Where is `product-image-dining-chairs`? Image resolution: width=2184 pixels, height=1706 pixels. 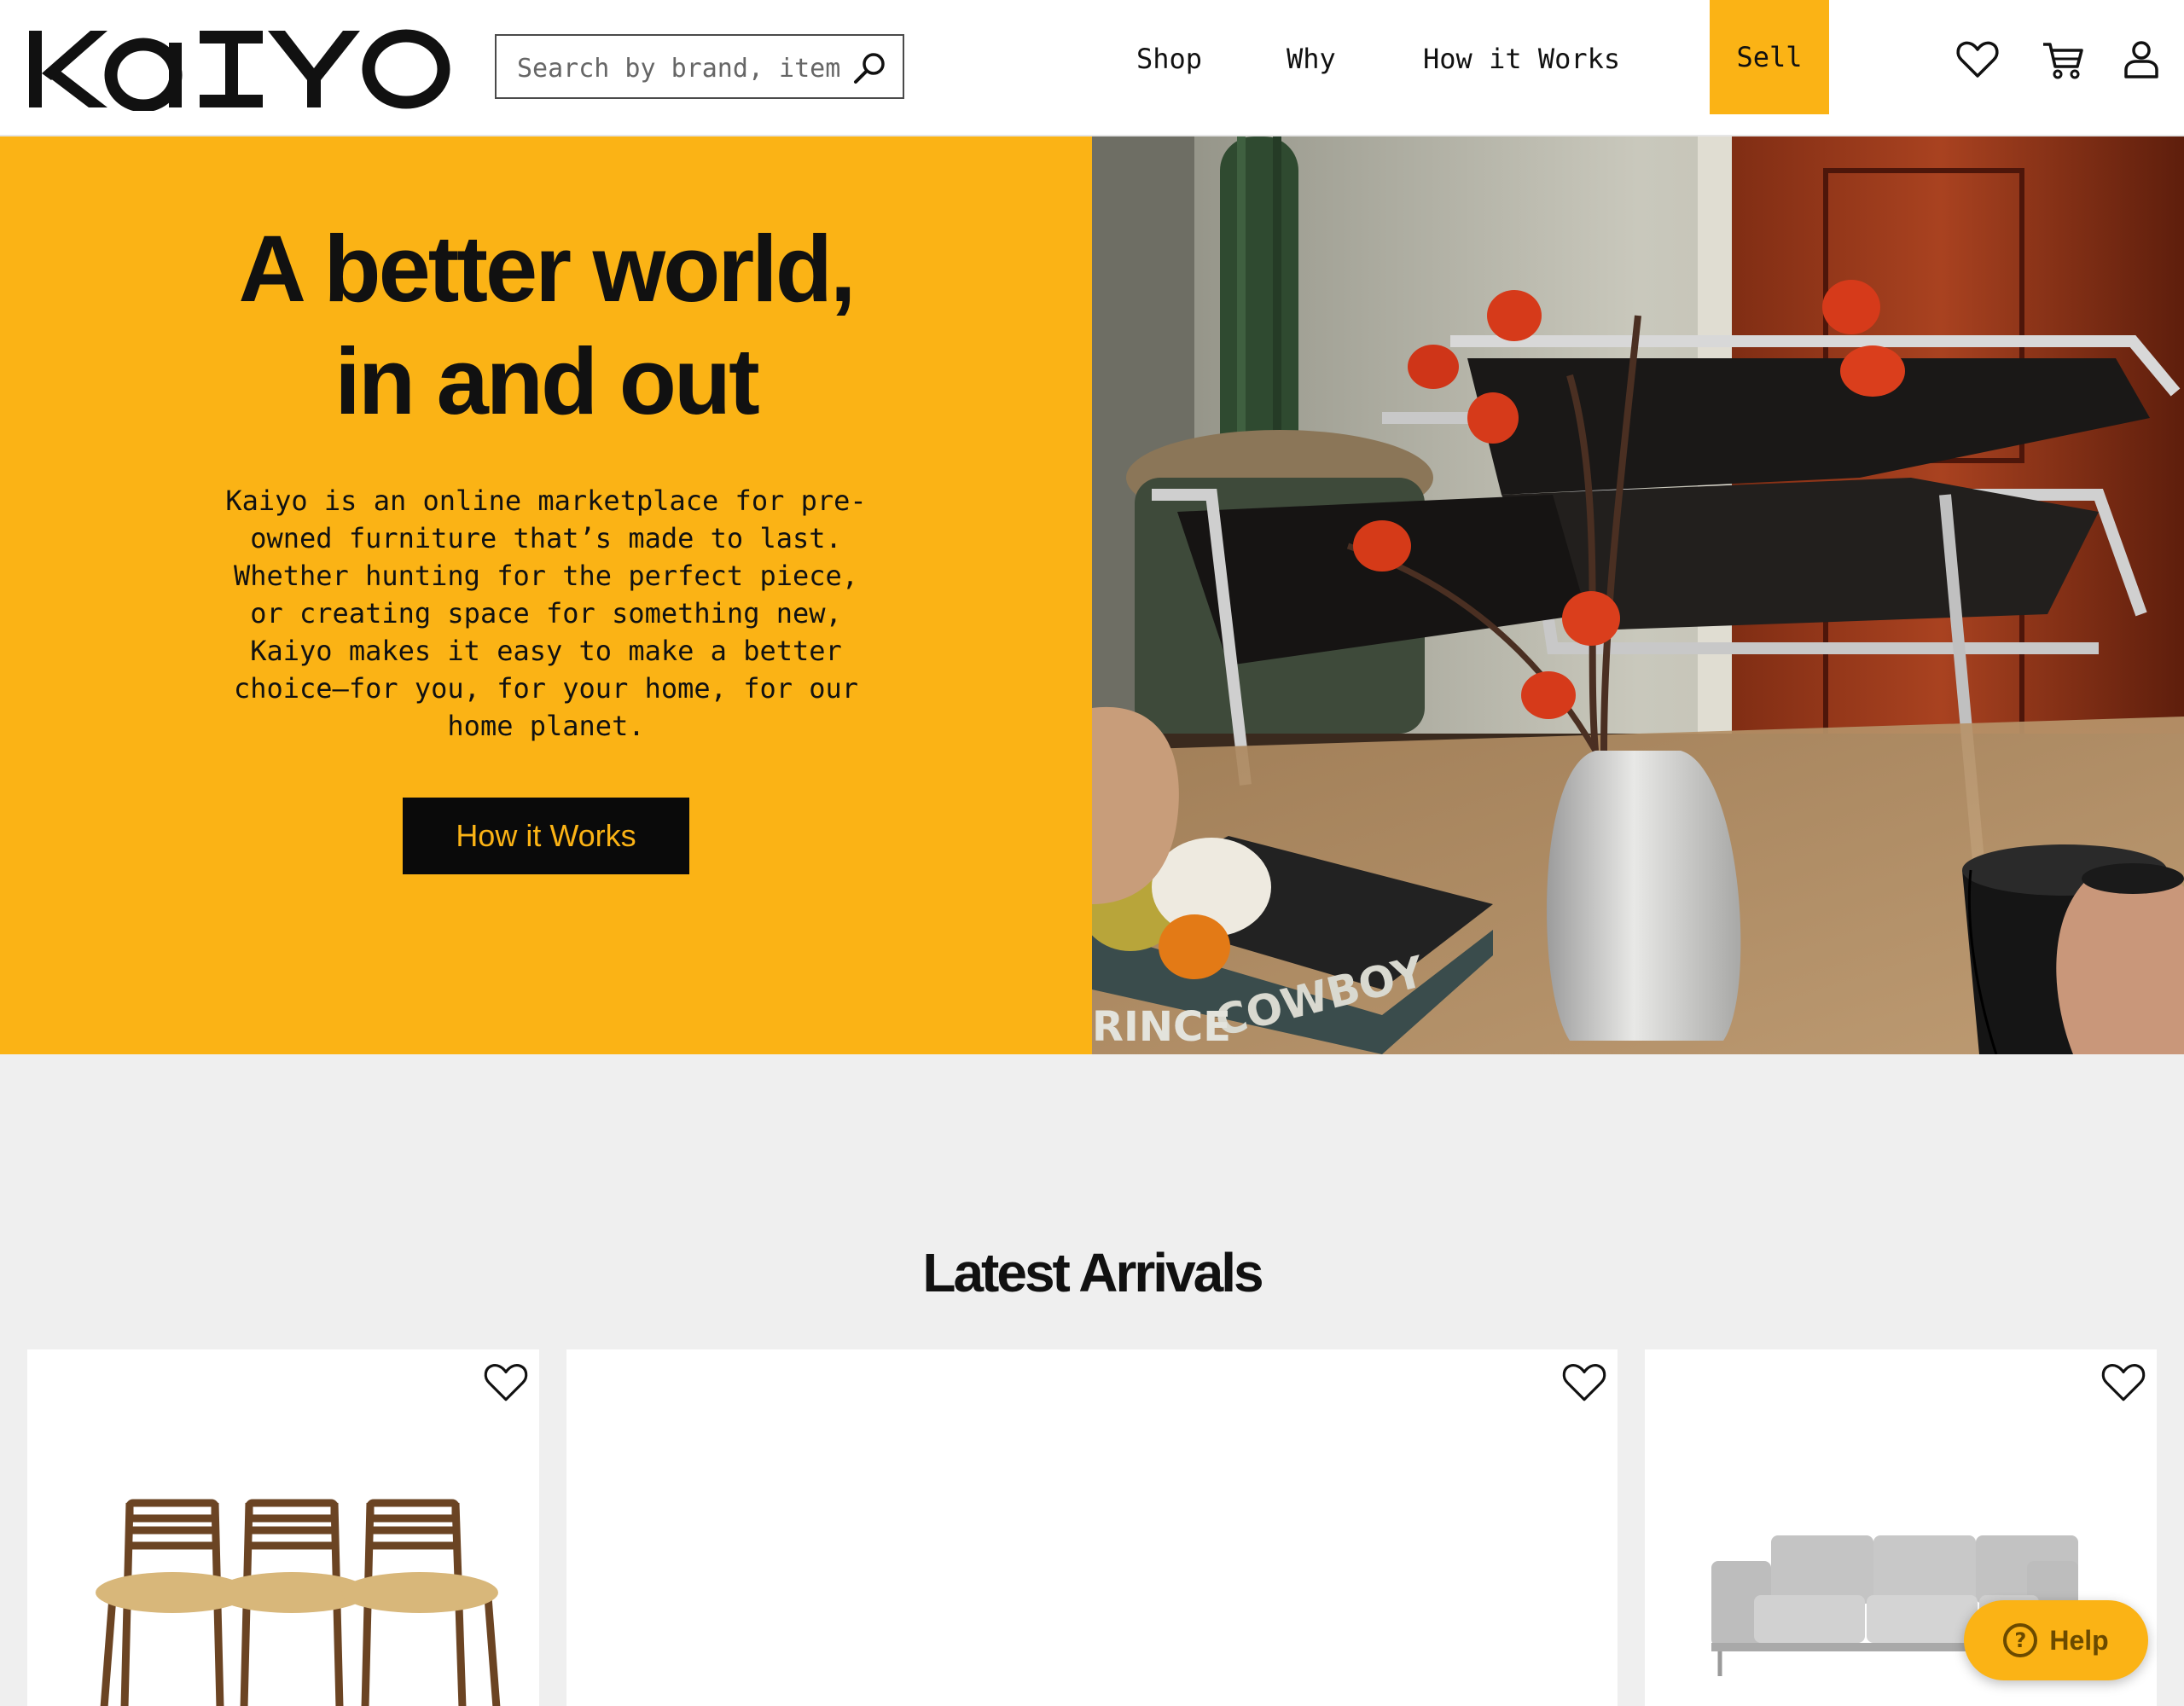 product-image-dining-chairs is located at coordinates (298, 1602).